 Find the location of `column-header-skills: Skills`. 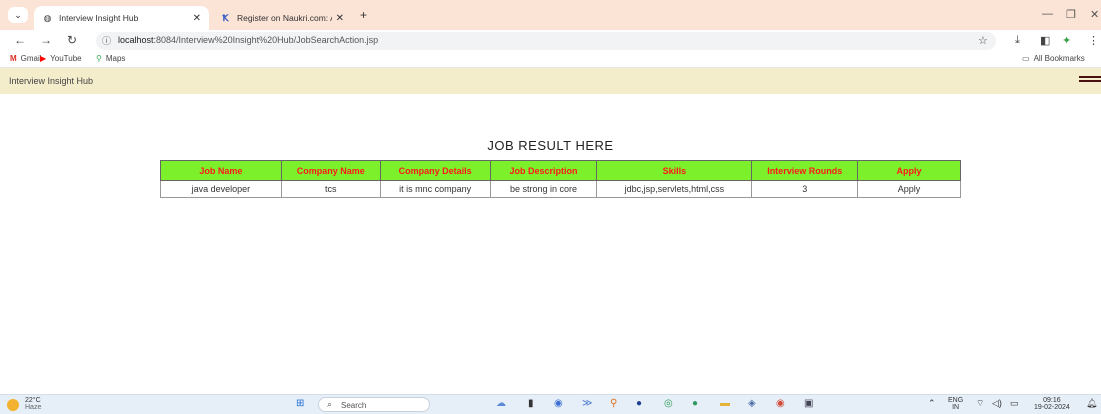

column-header-skills: Skills is located at coordinates (674, 170).